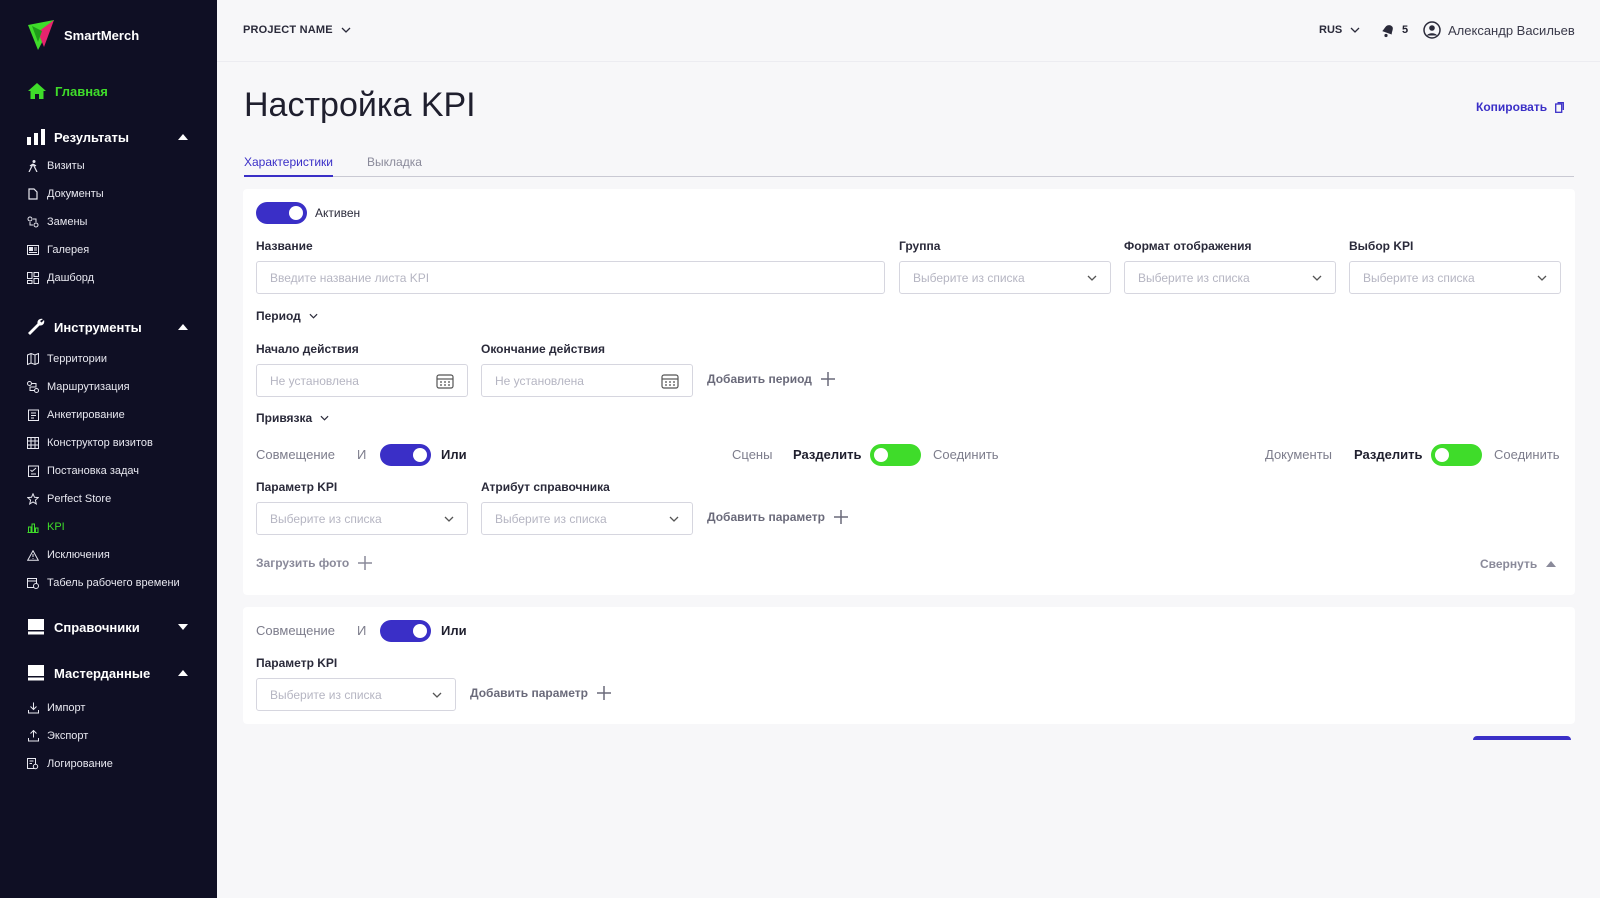 This screenshot has height=898, width=1600. Describe the element at coordinates (86, 415) in the screenshot. I see `sidebar-item-label: Анкетирование` at that location.